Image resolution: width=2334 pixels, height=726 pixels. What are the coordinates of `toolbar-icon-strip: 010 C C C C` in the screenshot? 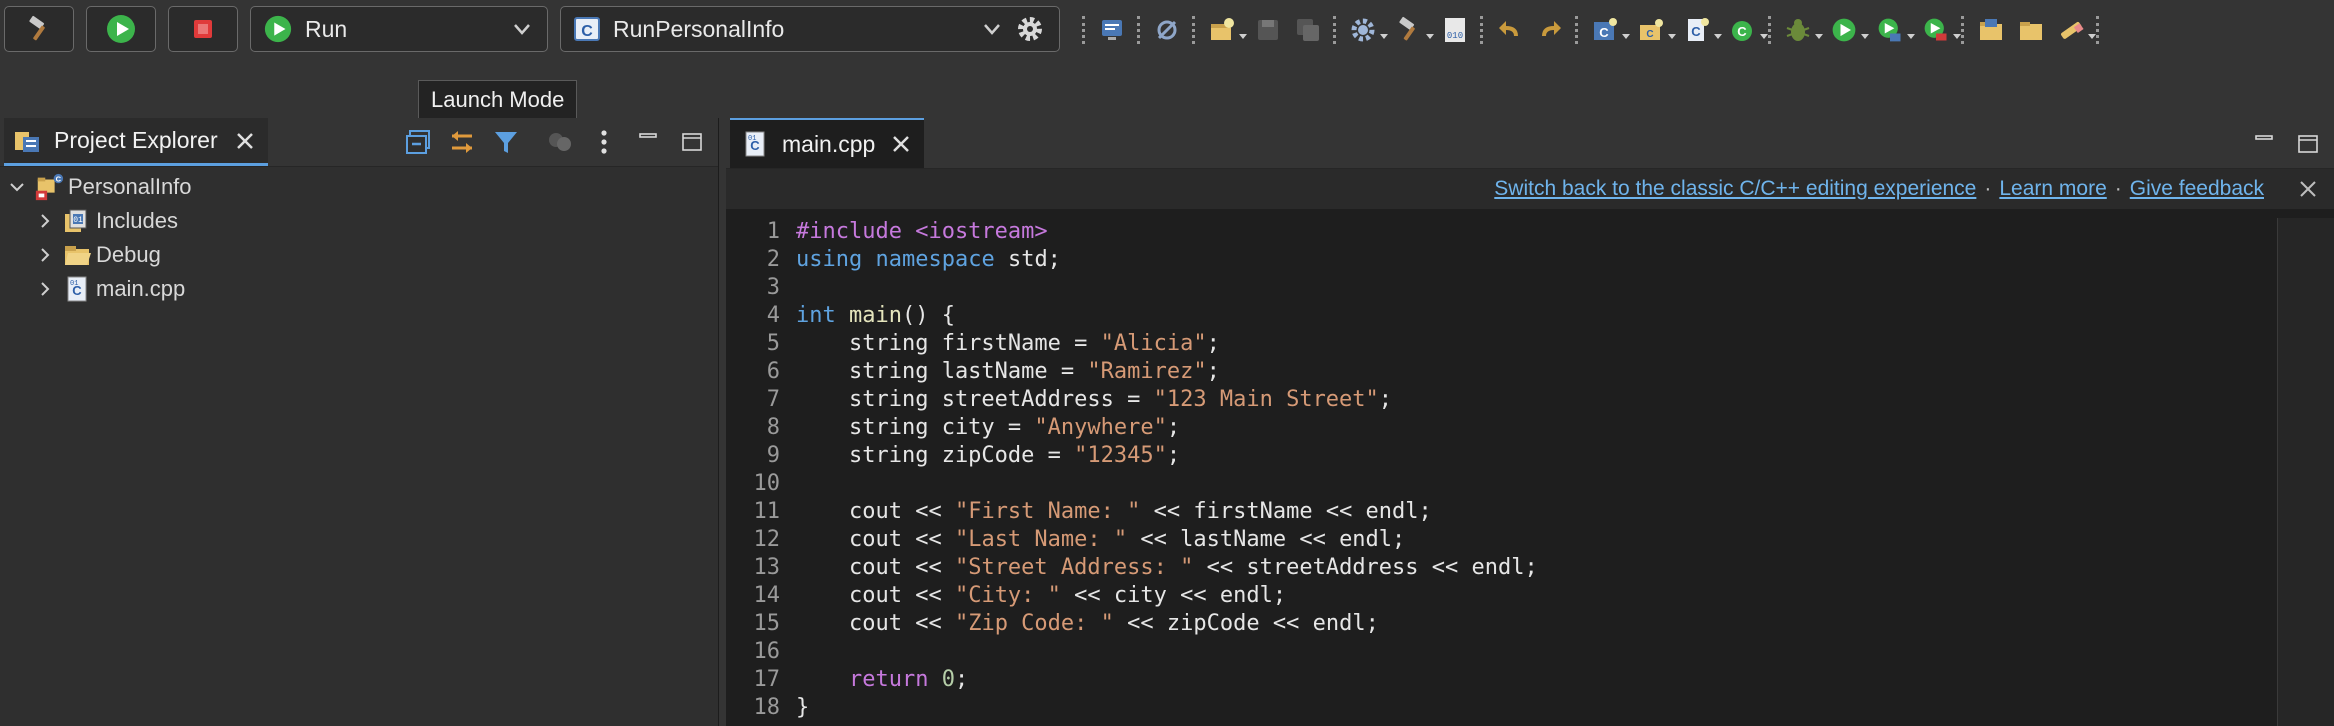 It's located at (1596, 30).